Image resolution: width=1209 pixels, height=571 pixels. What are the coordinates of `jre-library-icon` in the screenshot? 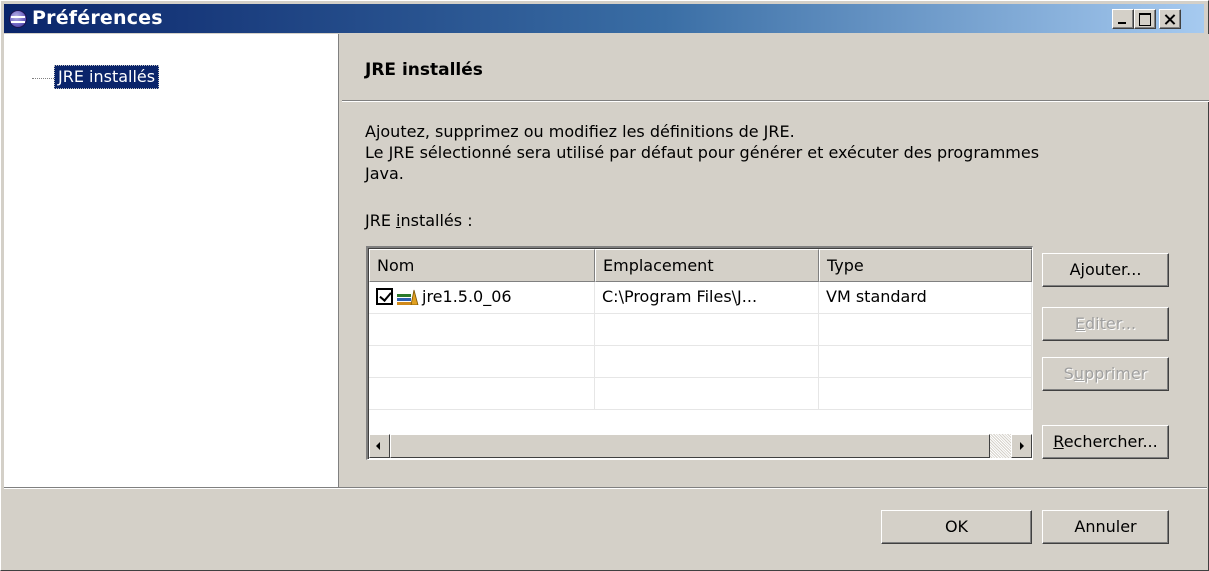 It's located at (408, 297).